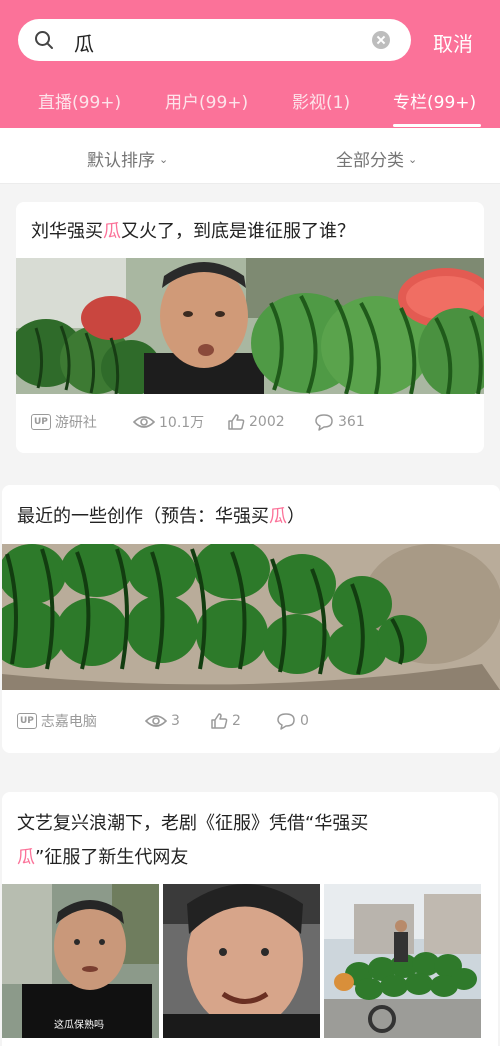 This screenshot has height=1046, width=500. Describe the element at coordinates (79, 100) in the screenshot. I see `tab-live: 直播(99+)` at that location.